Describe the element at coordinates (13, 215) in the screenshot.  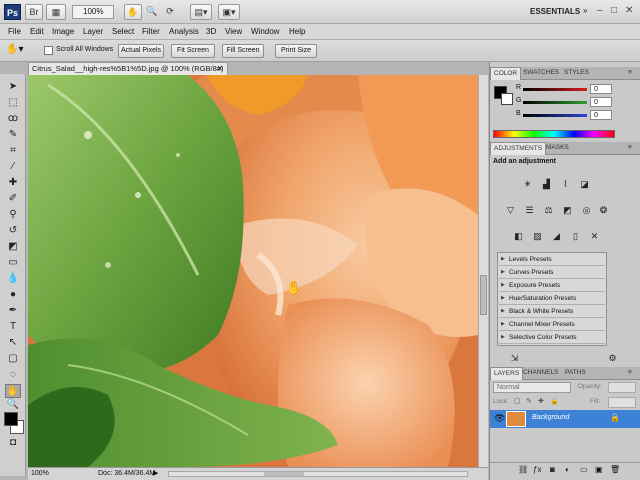
I see `clone-stamp-tool-icon: ⚲` at that location.